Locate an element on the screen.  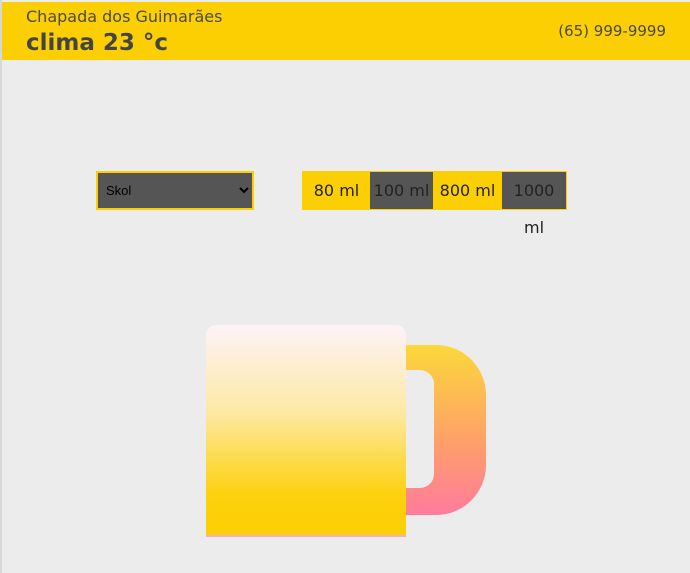
size-80ml-button: 80 ml is located at coordinates (336, 190).